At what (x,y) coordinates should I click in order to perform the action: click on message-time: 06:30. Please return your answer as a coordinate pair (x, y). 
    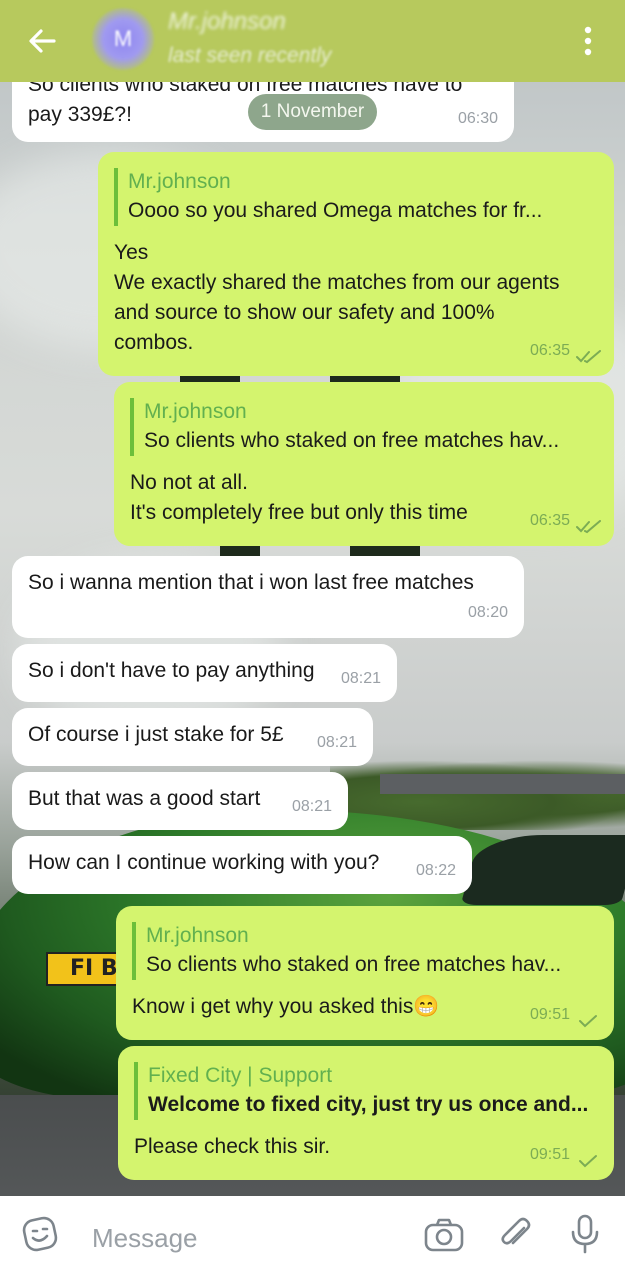
    Looking at the image, I should click on (477, 118).